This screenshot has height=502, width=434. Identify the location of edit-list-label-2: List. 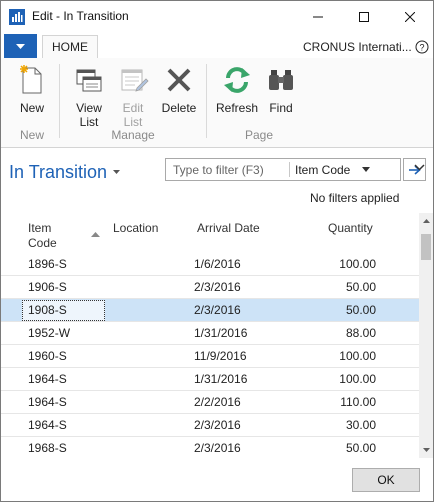
(133, 122).